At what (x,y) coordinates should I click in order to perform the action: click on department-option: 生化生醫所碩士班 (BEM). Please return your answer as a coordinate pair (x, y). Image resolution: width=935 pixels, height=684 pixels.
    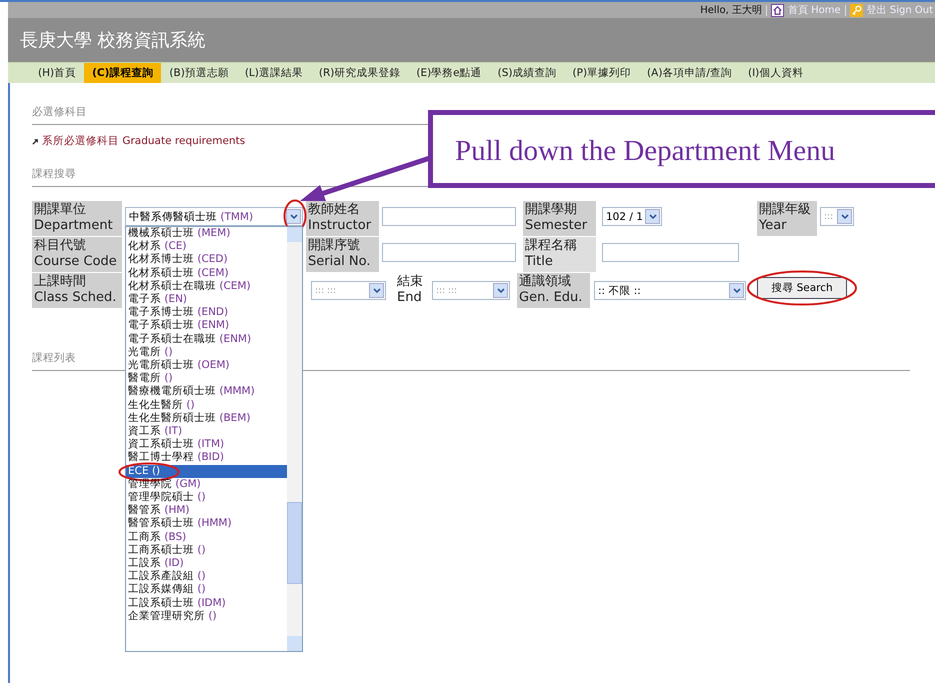
    Looking at the image, I should click on (206, 419).